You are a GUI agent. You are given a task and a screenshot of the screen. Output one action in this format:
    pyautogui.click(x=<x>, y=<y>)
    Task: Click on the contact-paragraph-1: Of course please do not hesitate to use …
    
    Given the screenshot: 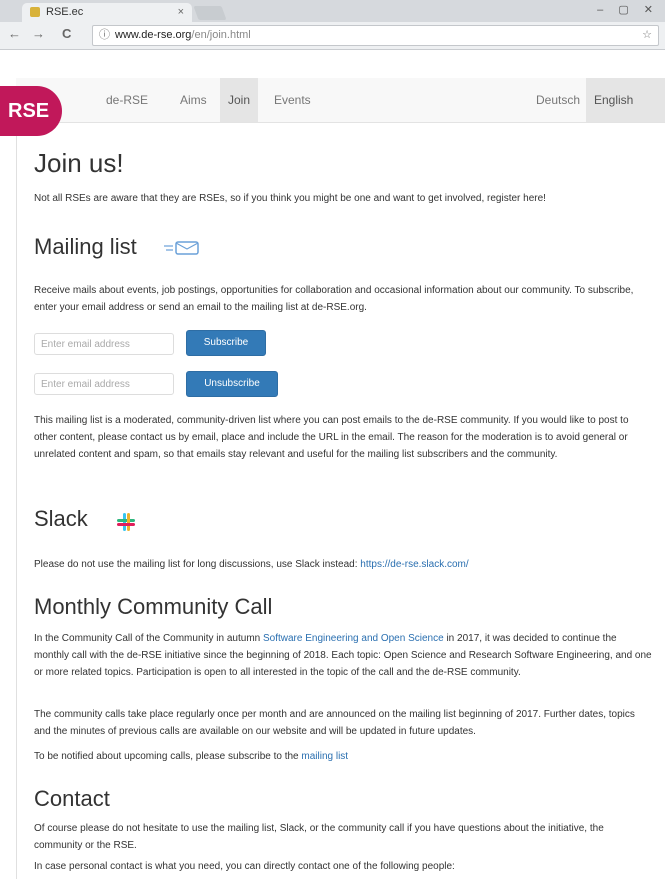 What is the action you would take?
    pyautogui.click(x=319, y=837)
    